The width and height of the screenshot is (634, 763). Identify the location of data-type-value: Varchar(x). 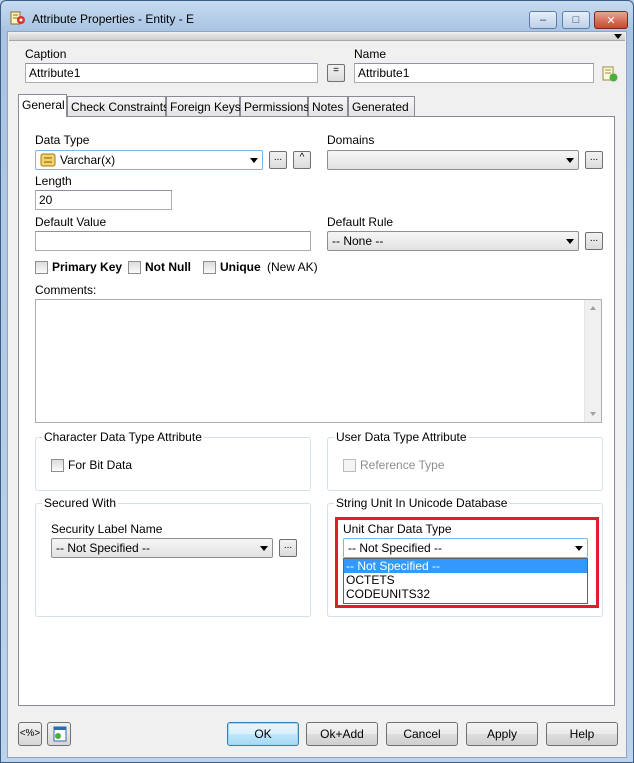
(88, 160).